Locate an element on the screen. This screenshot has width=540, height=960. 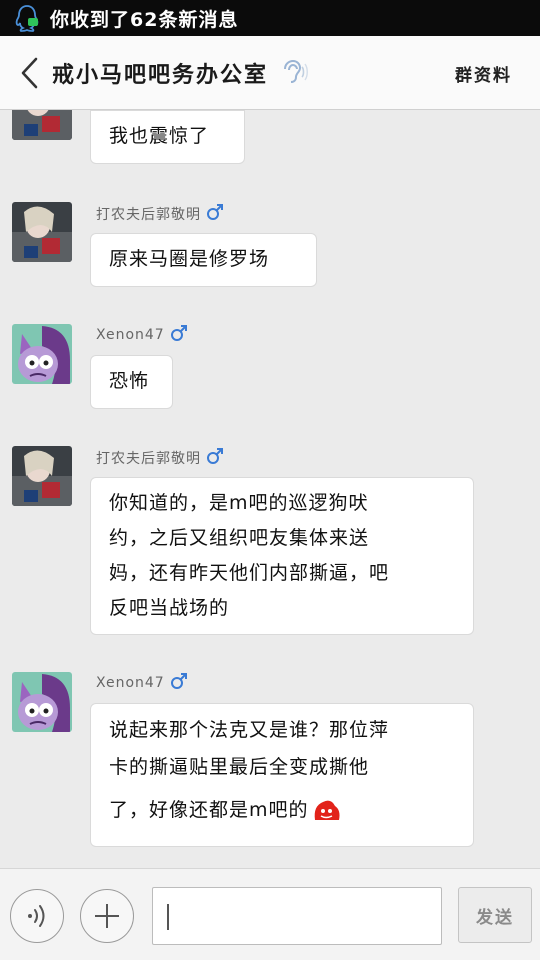
earpiece-mode-icon is located at coordinates (293, 73).